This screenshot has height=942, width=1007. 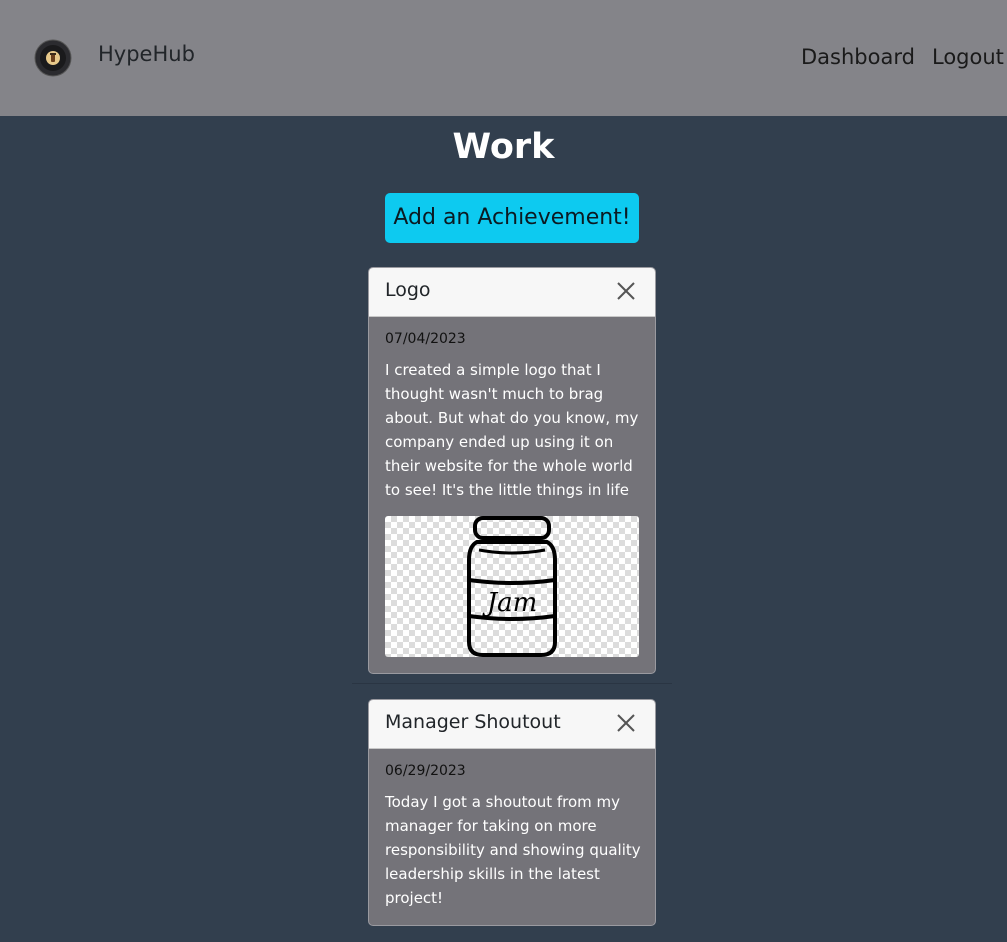 I want to click on nav-link-dashboard: Dashboard, so click(x=858, y=57).